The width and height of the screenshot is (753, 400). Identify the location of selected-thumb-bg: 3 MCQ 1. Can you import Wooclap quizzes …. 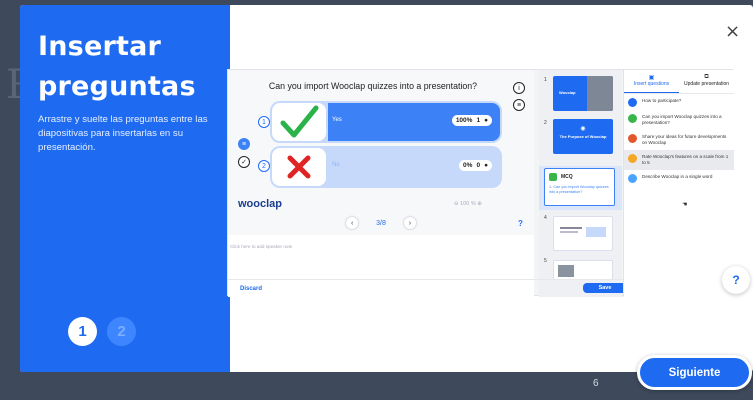
(580, 188).